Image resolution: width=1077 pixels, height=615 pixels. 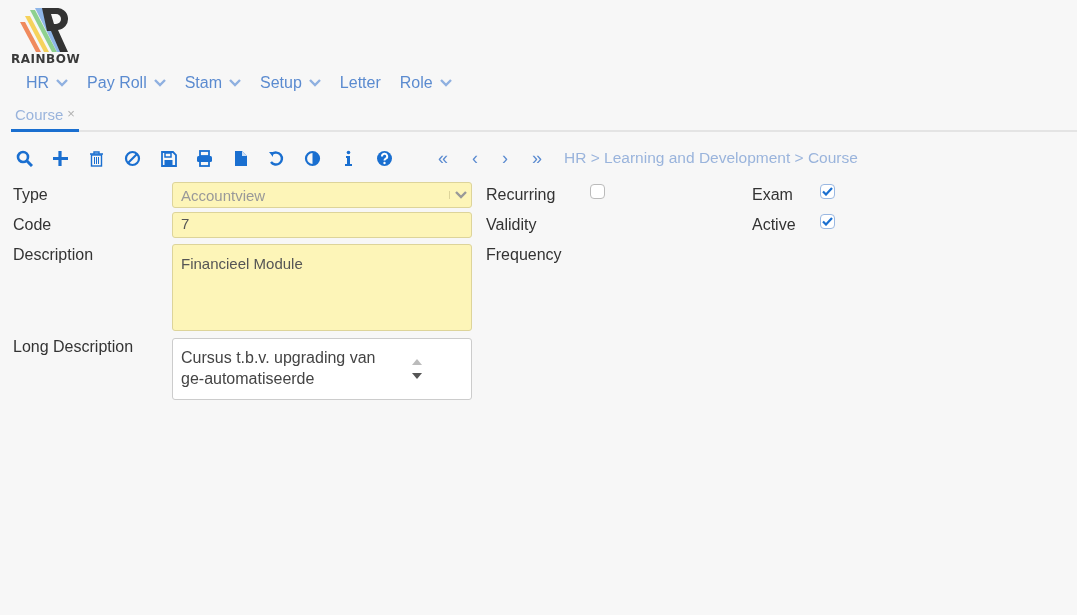 What do you see at coordinates (33, 224) in the screenshot?
I see `field-label: Code` at bounding box center [33, 224].